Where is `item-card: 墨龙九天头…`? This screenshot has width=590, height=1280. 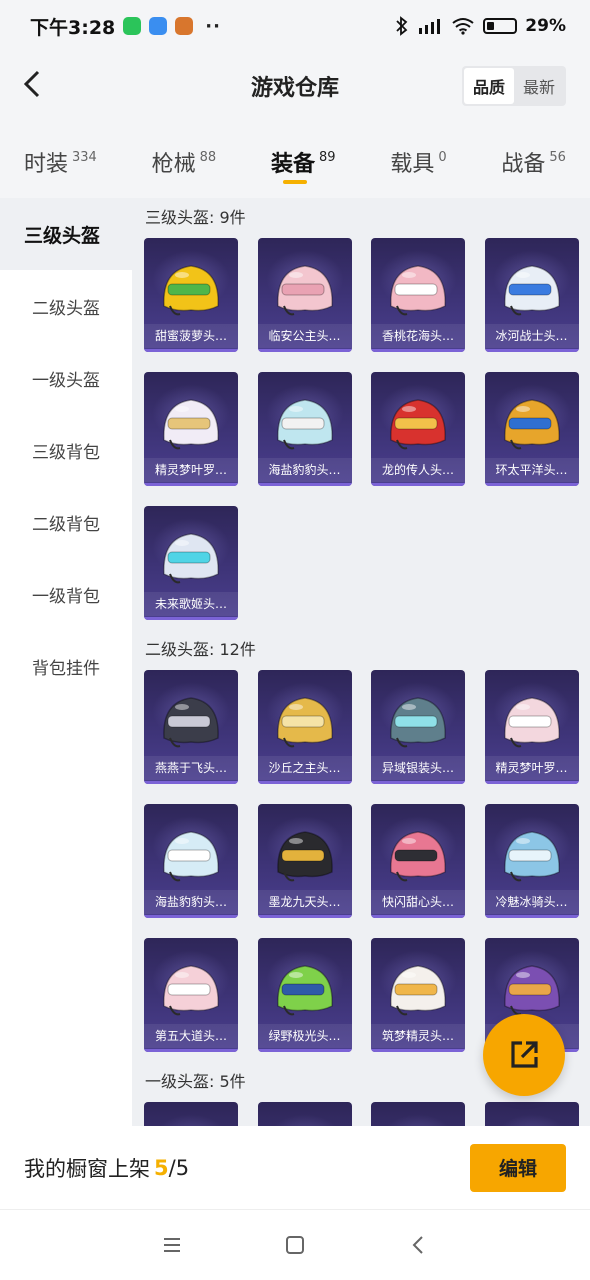 item-card: 墨龙九天头… is located at coordinates (304, 861).